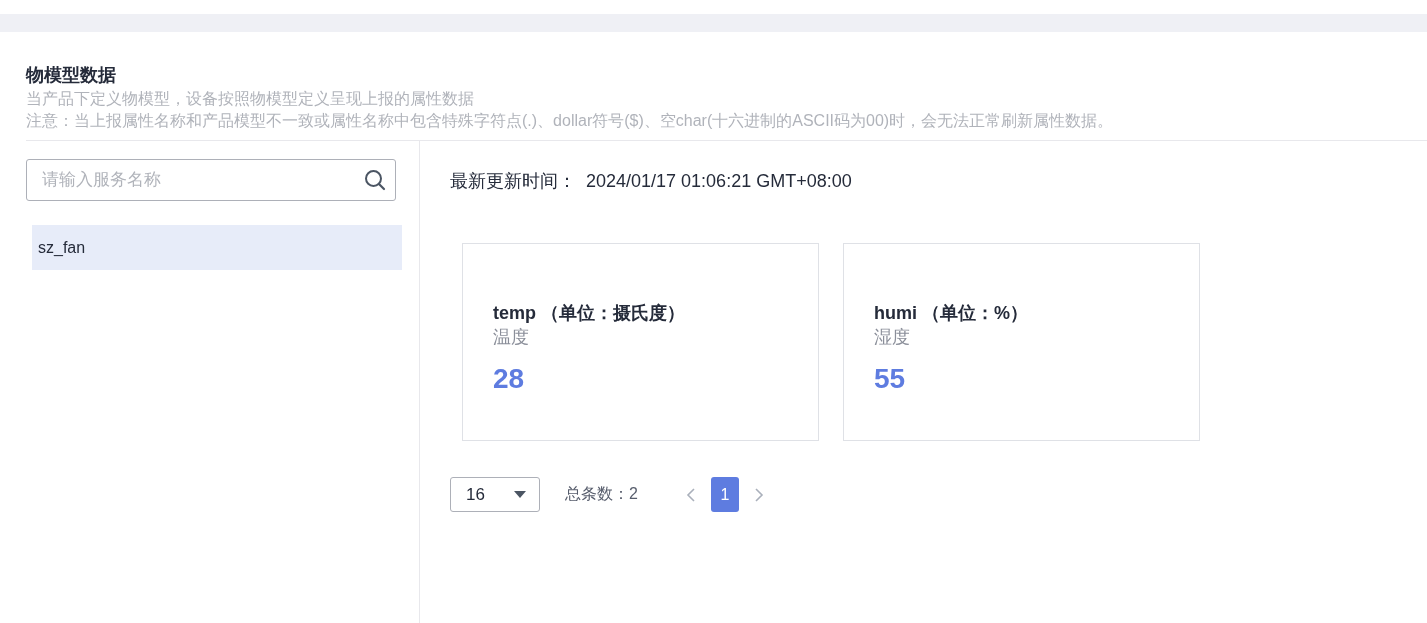  What do you see at coordinates (892, 337) in the screenshot?
I see `property-description: 湿度` at bounding box center [892, 337].